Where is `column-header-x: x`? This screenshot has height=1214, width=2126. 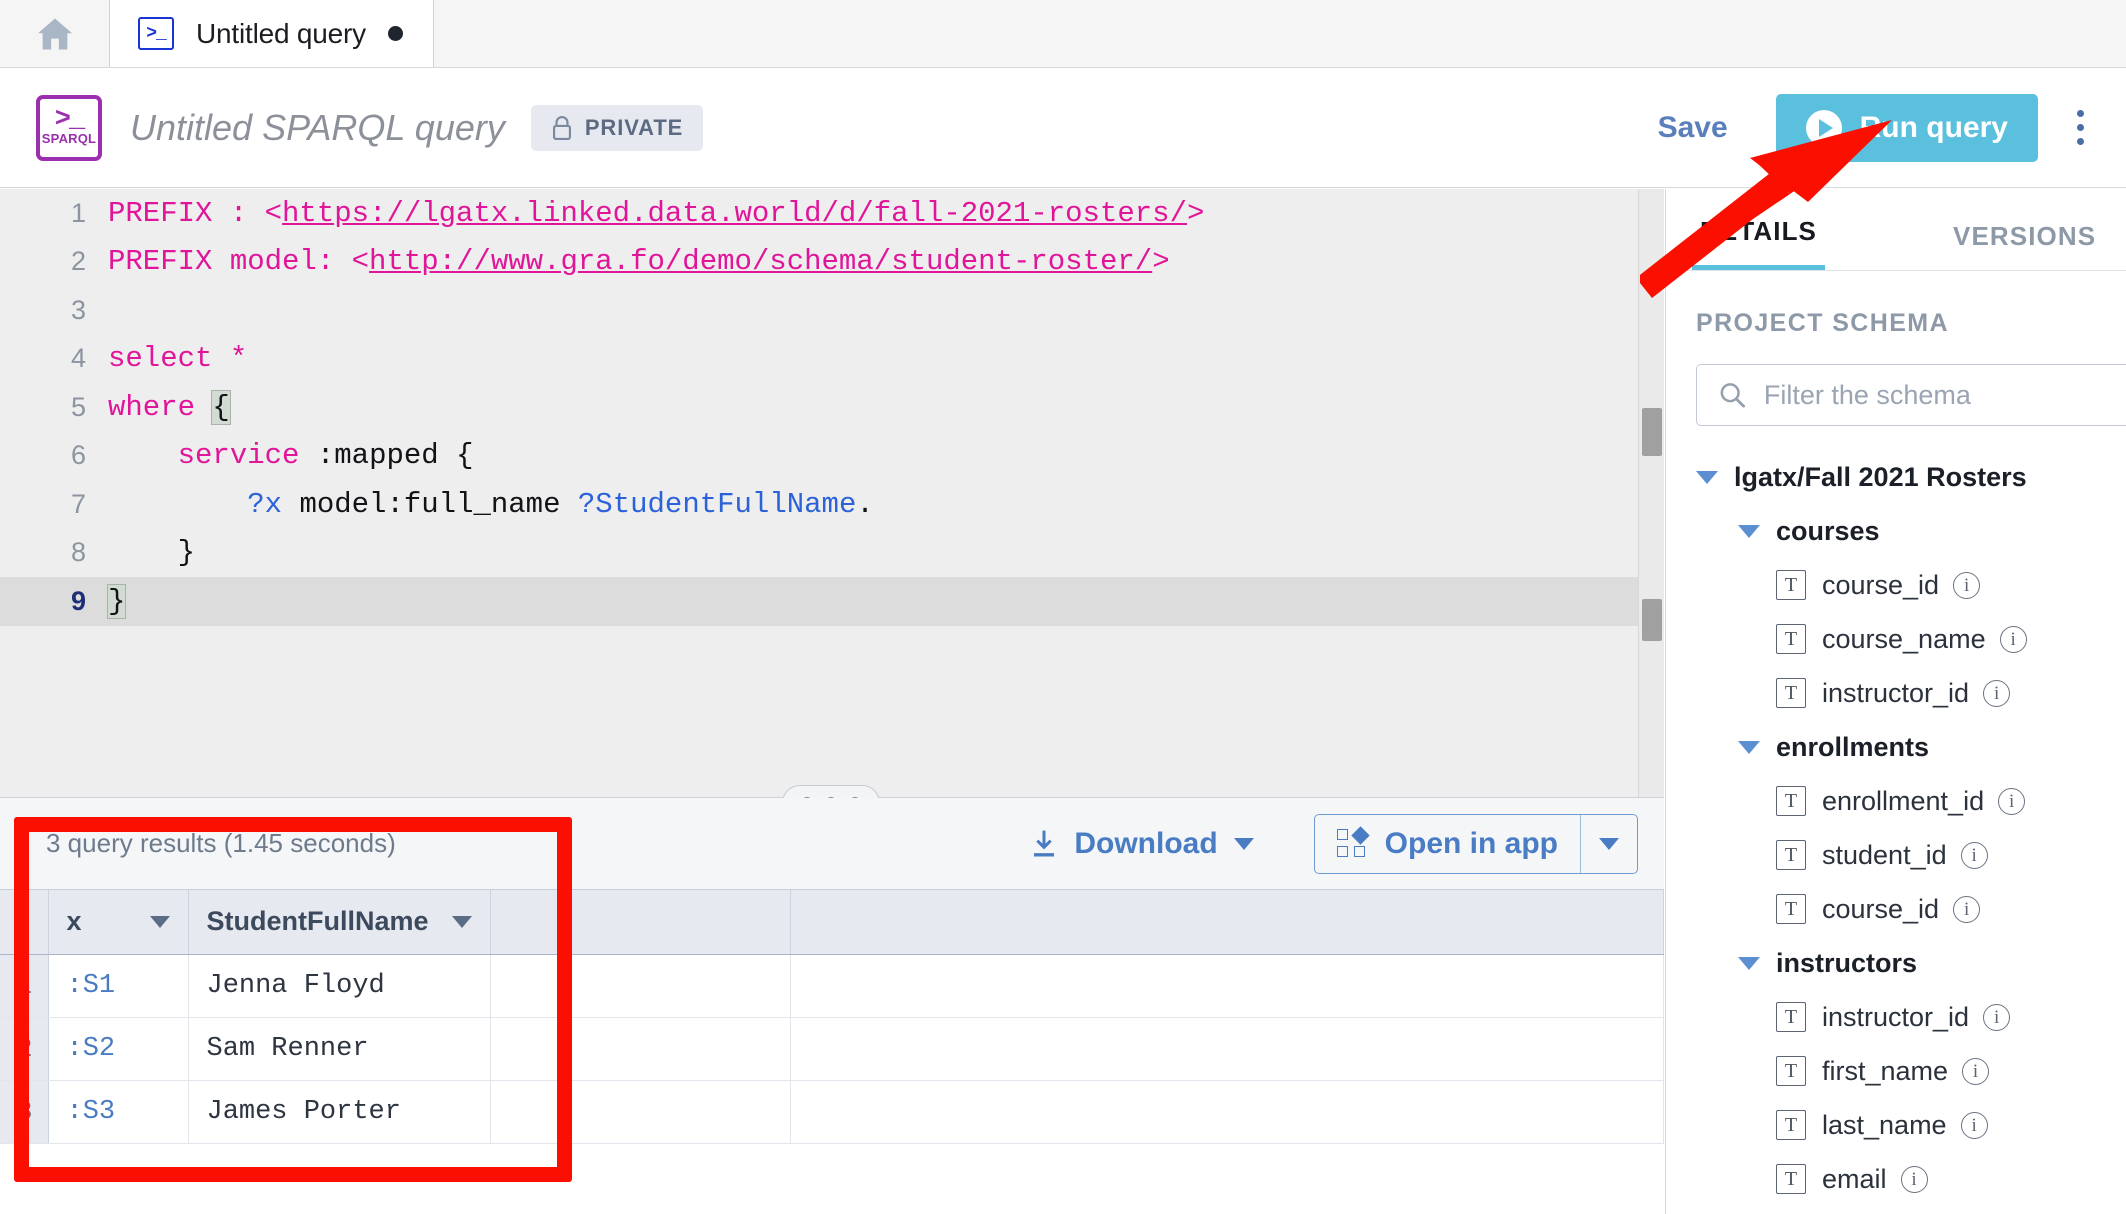
column-header-x: x is located at coordinates (118, 922).